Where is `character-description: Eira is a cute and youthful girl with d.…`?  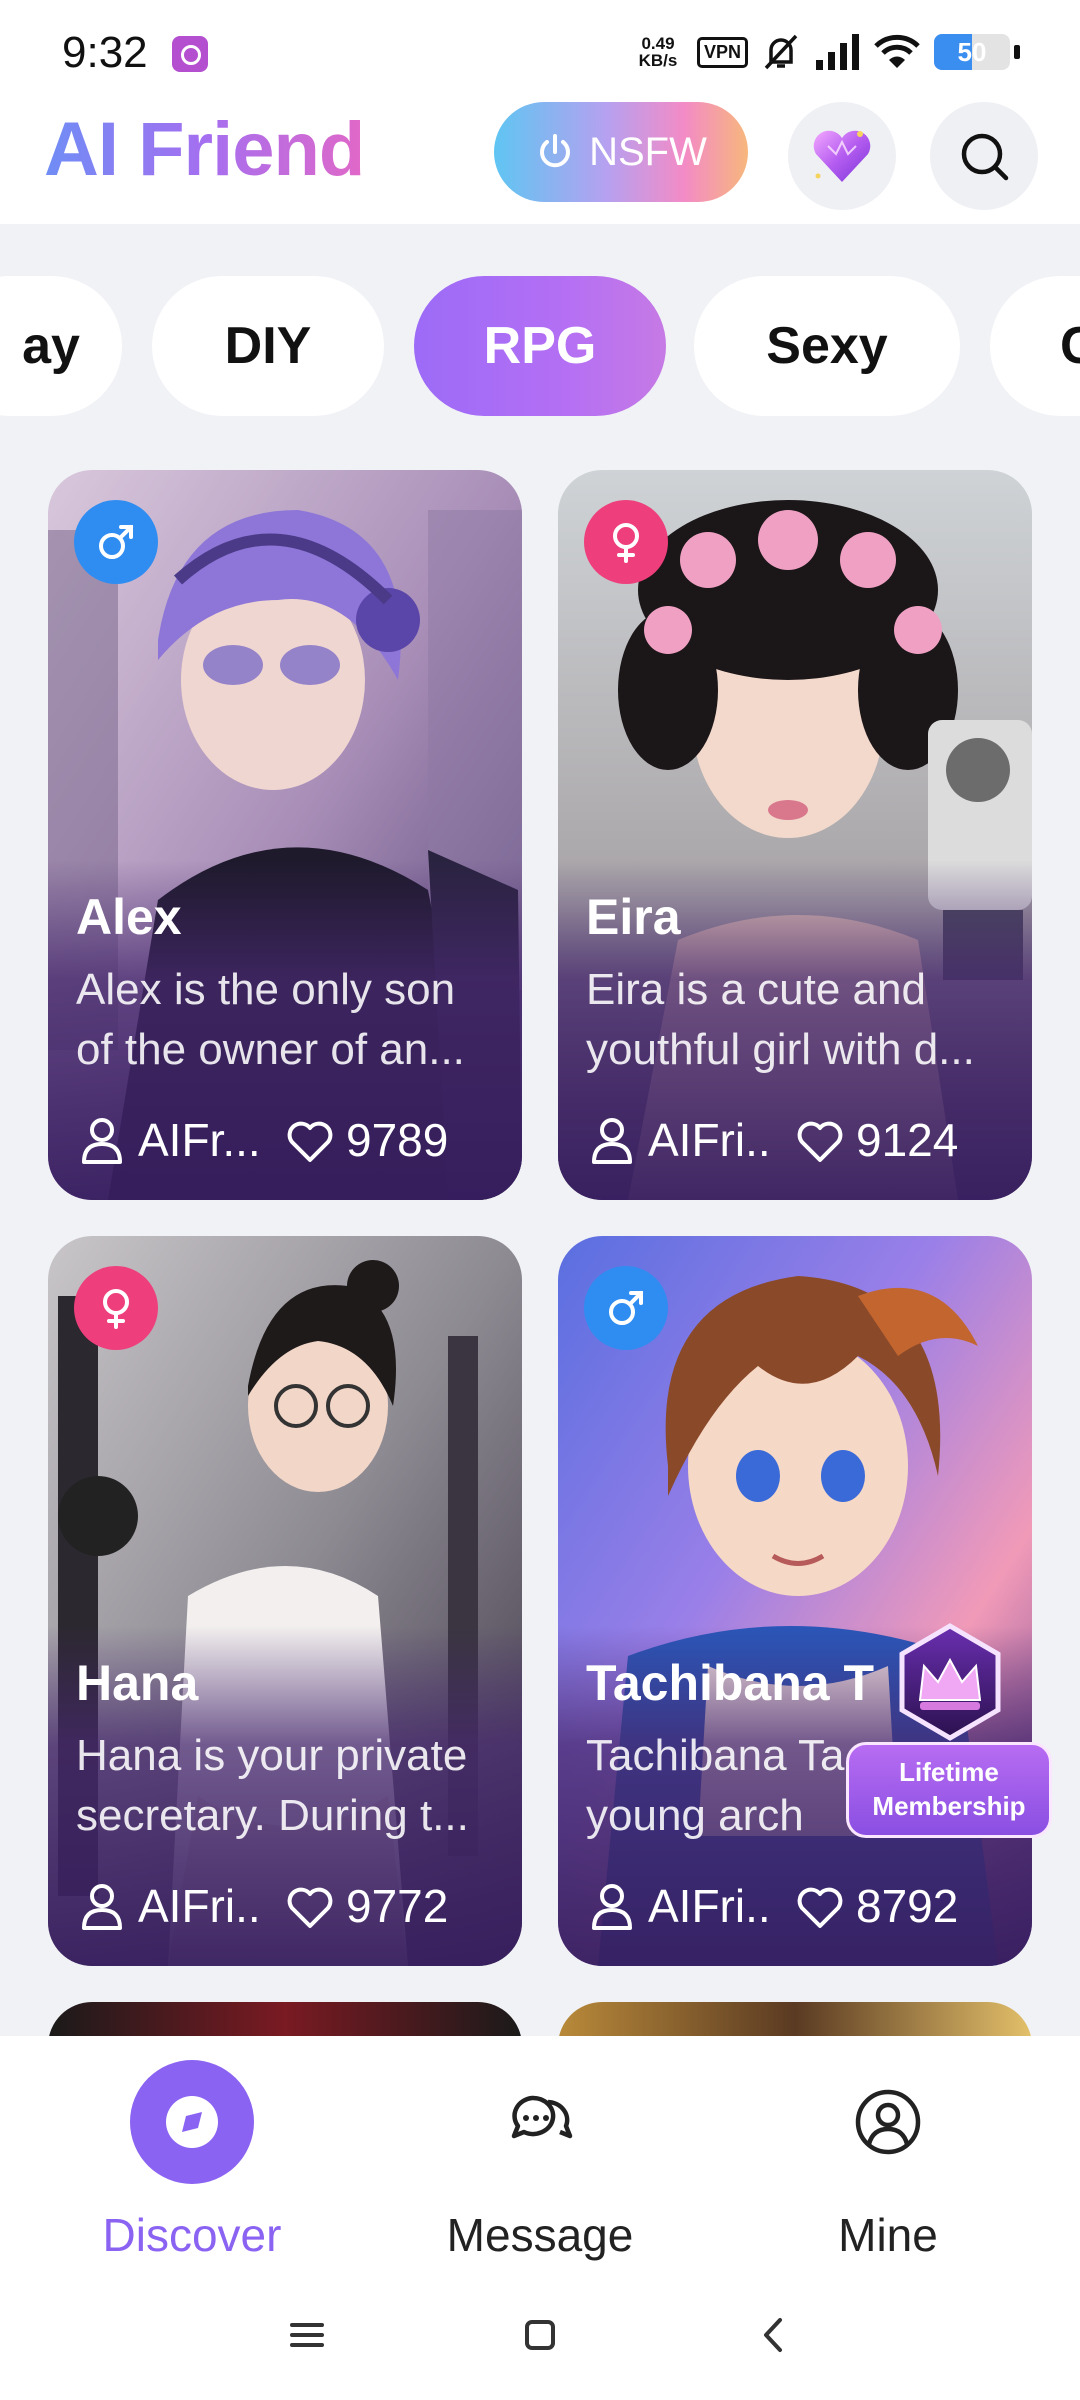
character-description: Eira is a cute and youthful girl with d.… is located at coordinates (780, 1019).